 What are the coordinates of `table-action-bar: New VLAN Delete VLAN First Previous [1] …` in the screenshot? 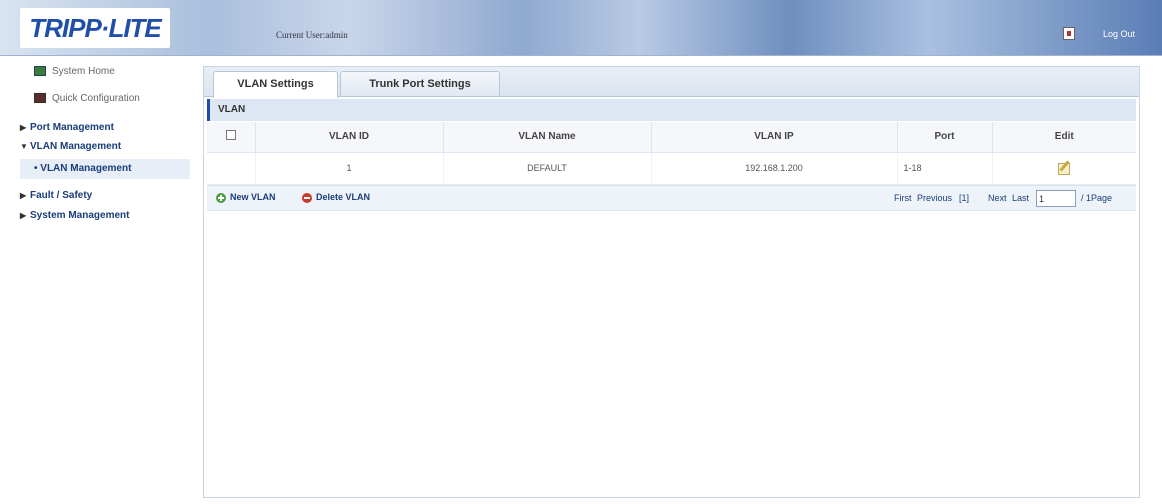 It's located at (671, 198).